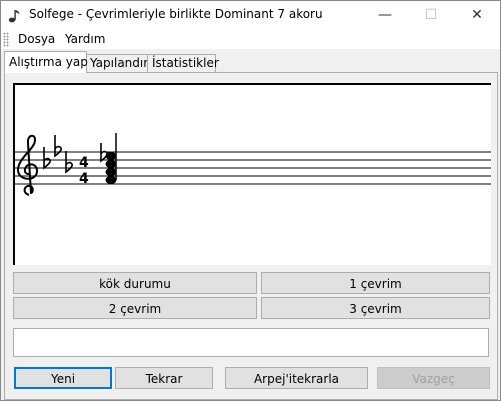 Image resolution: width=501 pixels, height=401 pixels. What do you see at coordinates (84, 179) in the screenshot?
I see `time-signature-bottom: 4` at bounding box center [84, 179].